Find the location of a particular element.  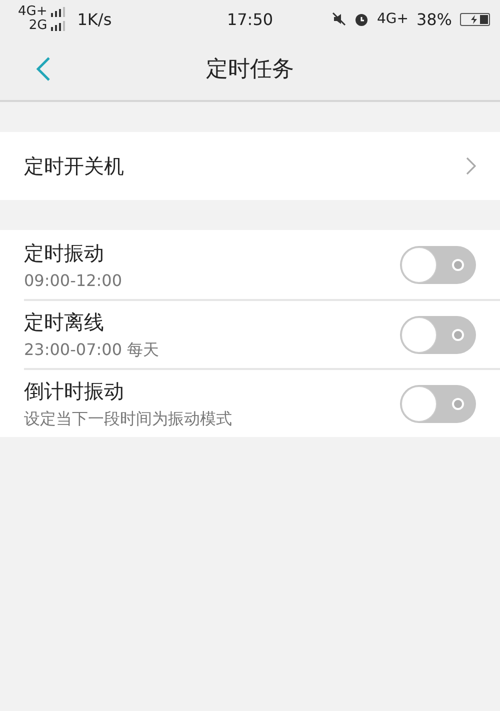

toggle-detail: 设定当下一段时间为振动模式 is located at coordinates (128, 419).